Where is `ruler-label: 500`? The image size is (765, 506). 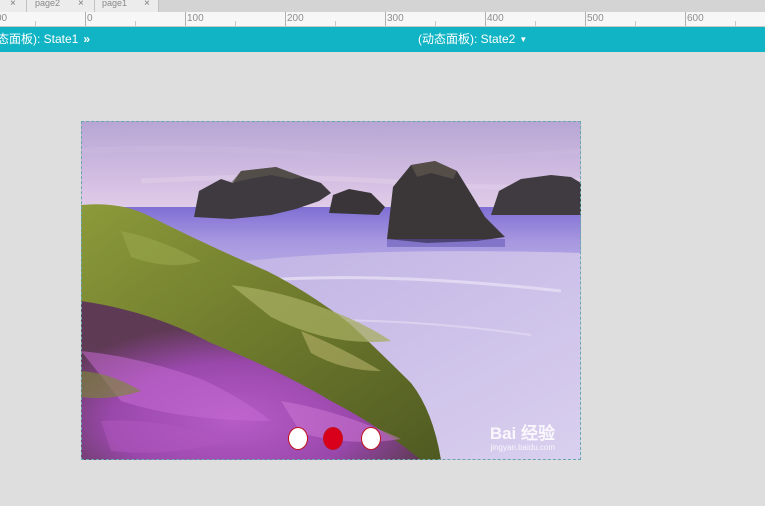 ruler-label: 500 is located at coordinates (595, 18).